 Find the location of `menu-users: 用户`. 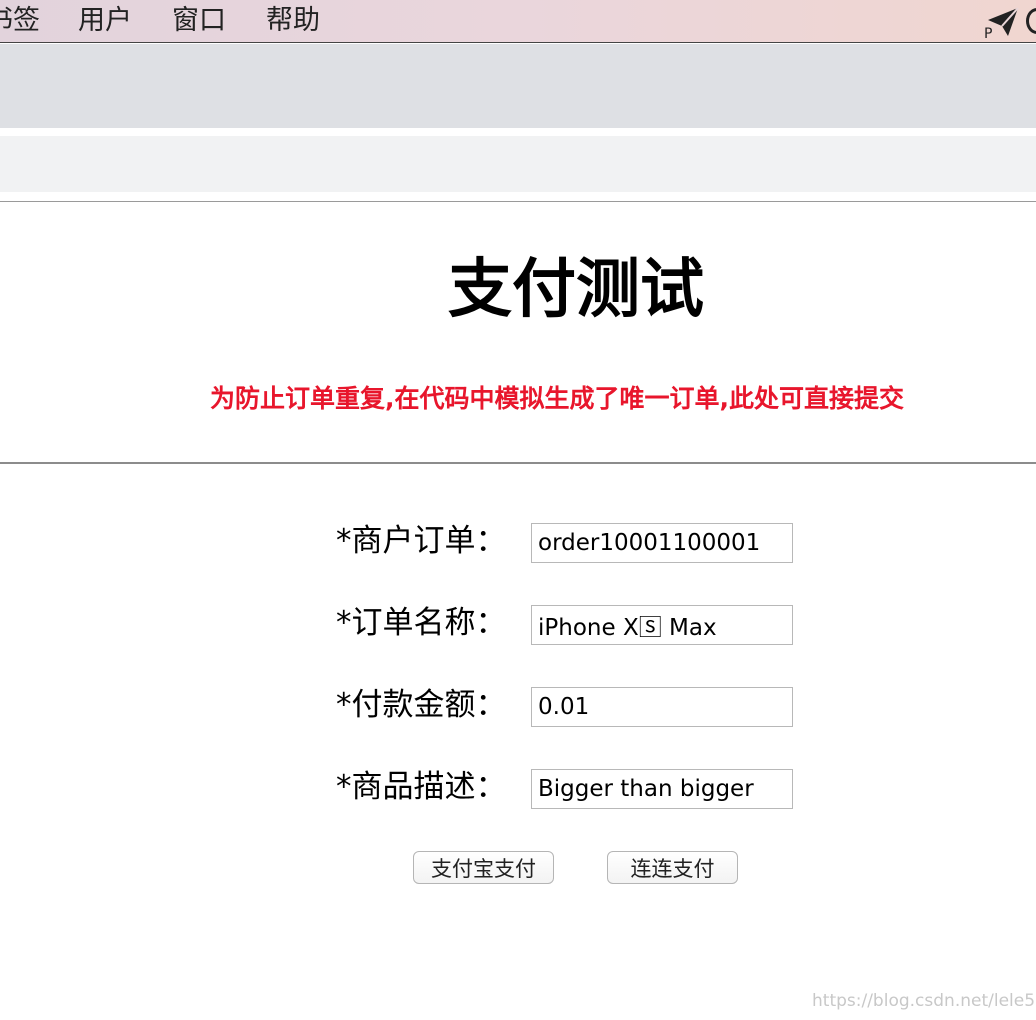

menu-users: 用户 is located at coordinates (105, 21).